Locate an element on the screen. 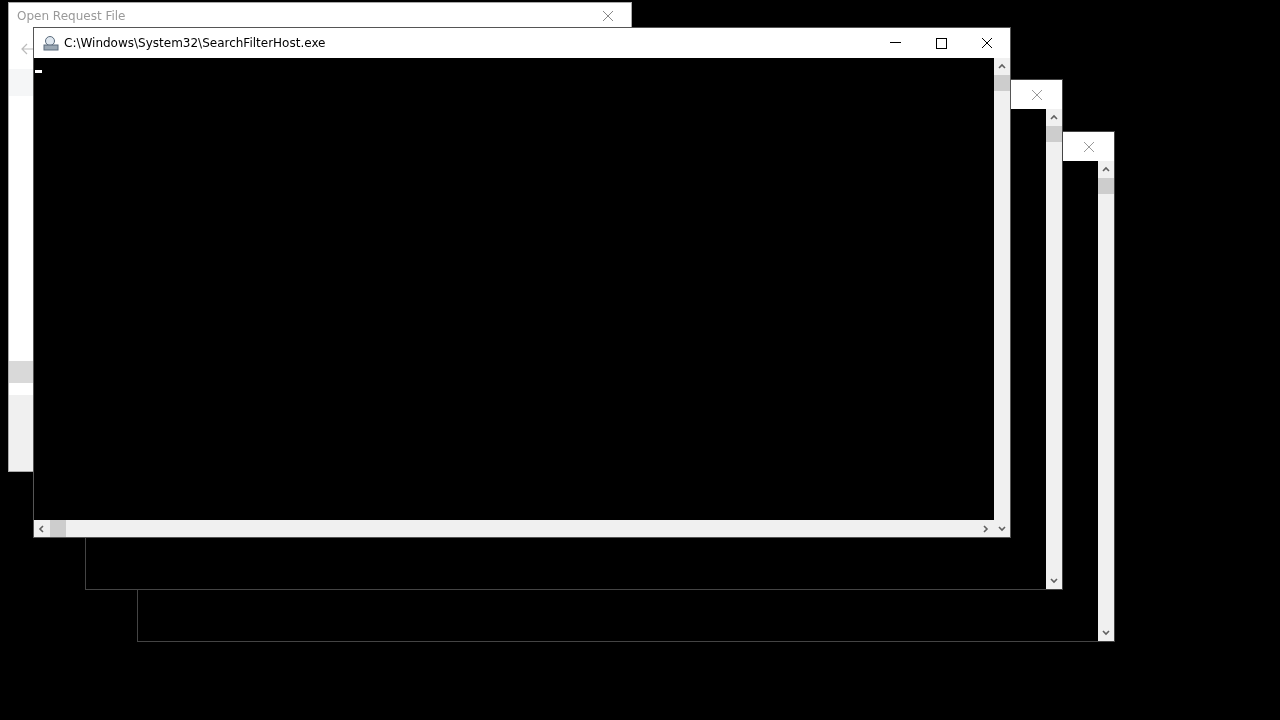  horizontal-scrollbar is located at coordinates (522, 528).